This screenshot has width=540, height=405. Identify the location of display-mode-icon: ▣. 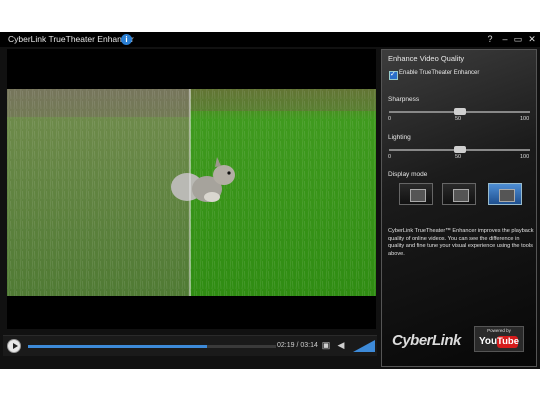
(326, 345).